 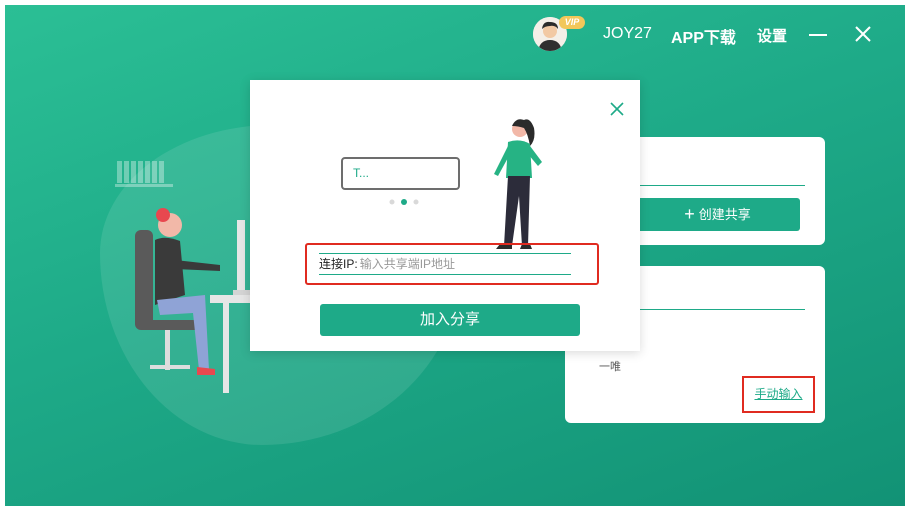 I want to click on title-bar: VIP JOY27 APP下载 设置, so click(x=455, y=35).